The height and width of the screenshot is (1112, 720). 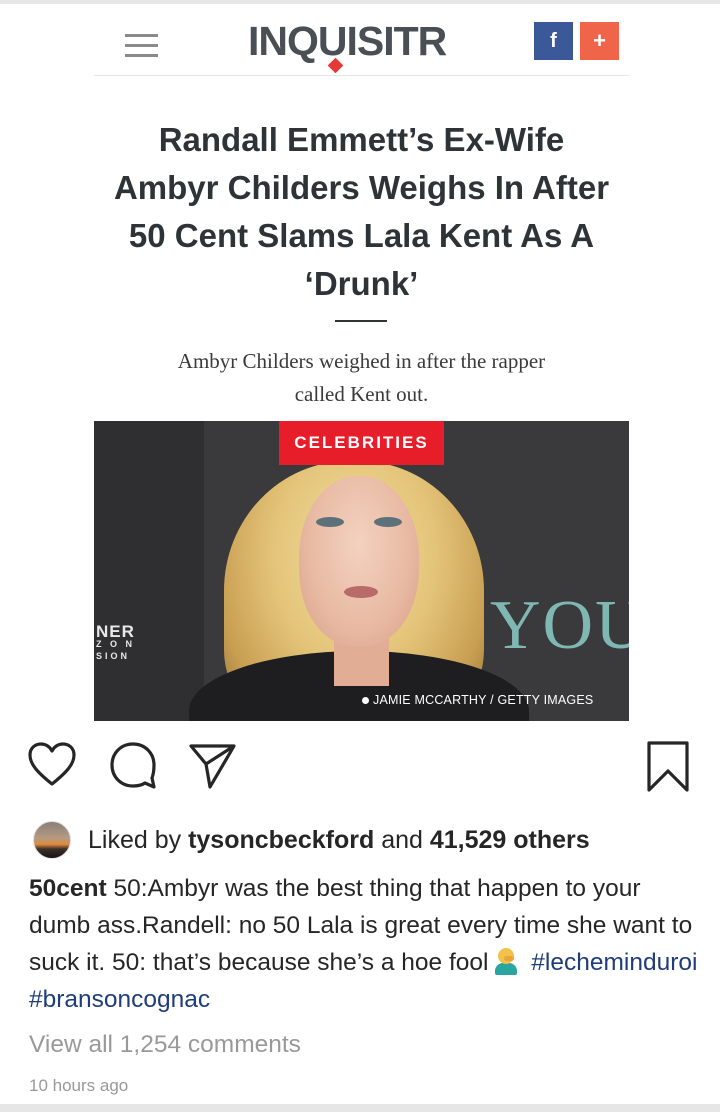 What do you see at coordinates (668, 767) in the screenshot?
I see `bookmark-icon` at bounding box center [668, 767].